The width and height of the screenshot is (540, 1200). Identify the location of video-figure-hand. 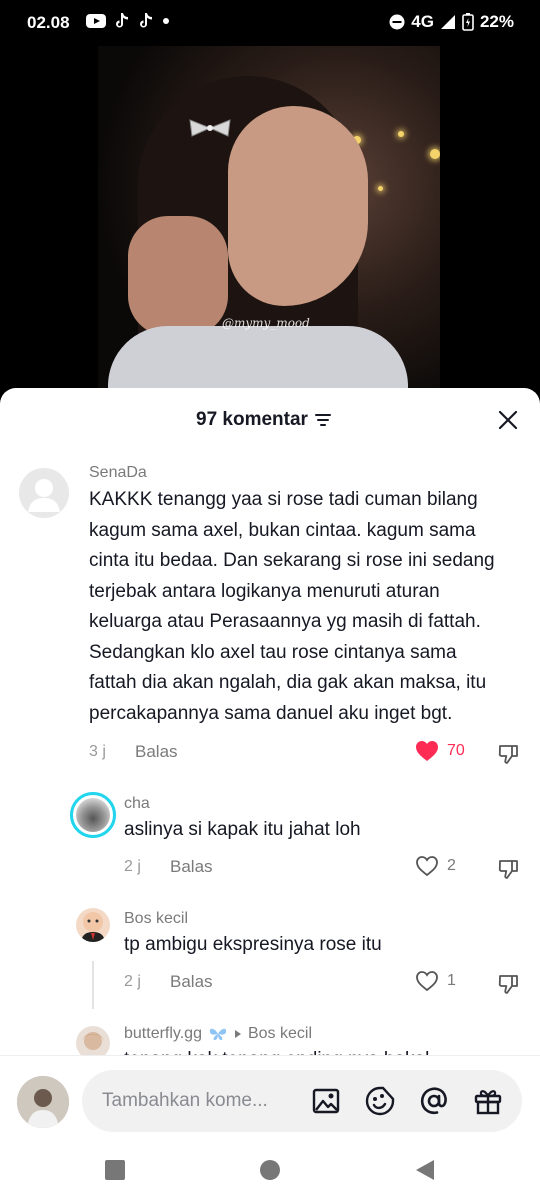
(178, 276).